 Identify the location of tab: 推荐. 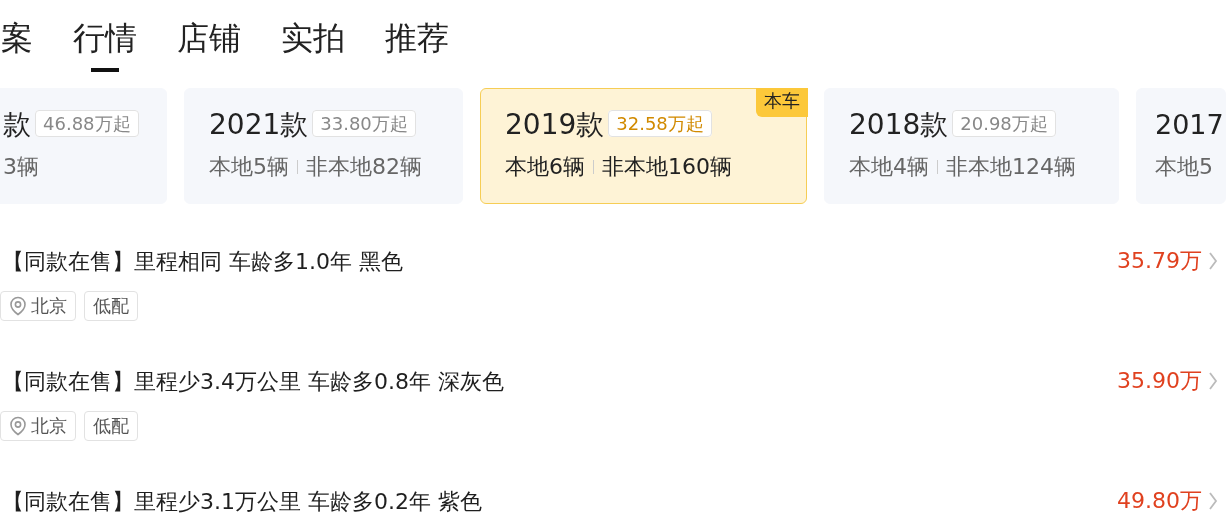
(417, 42).